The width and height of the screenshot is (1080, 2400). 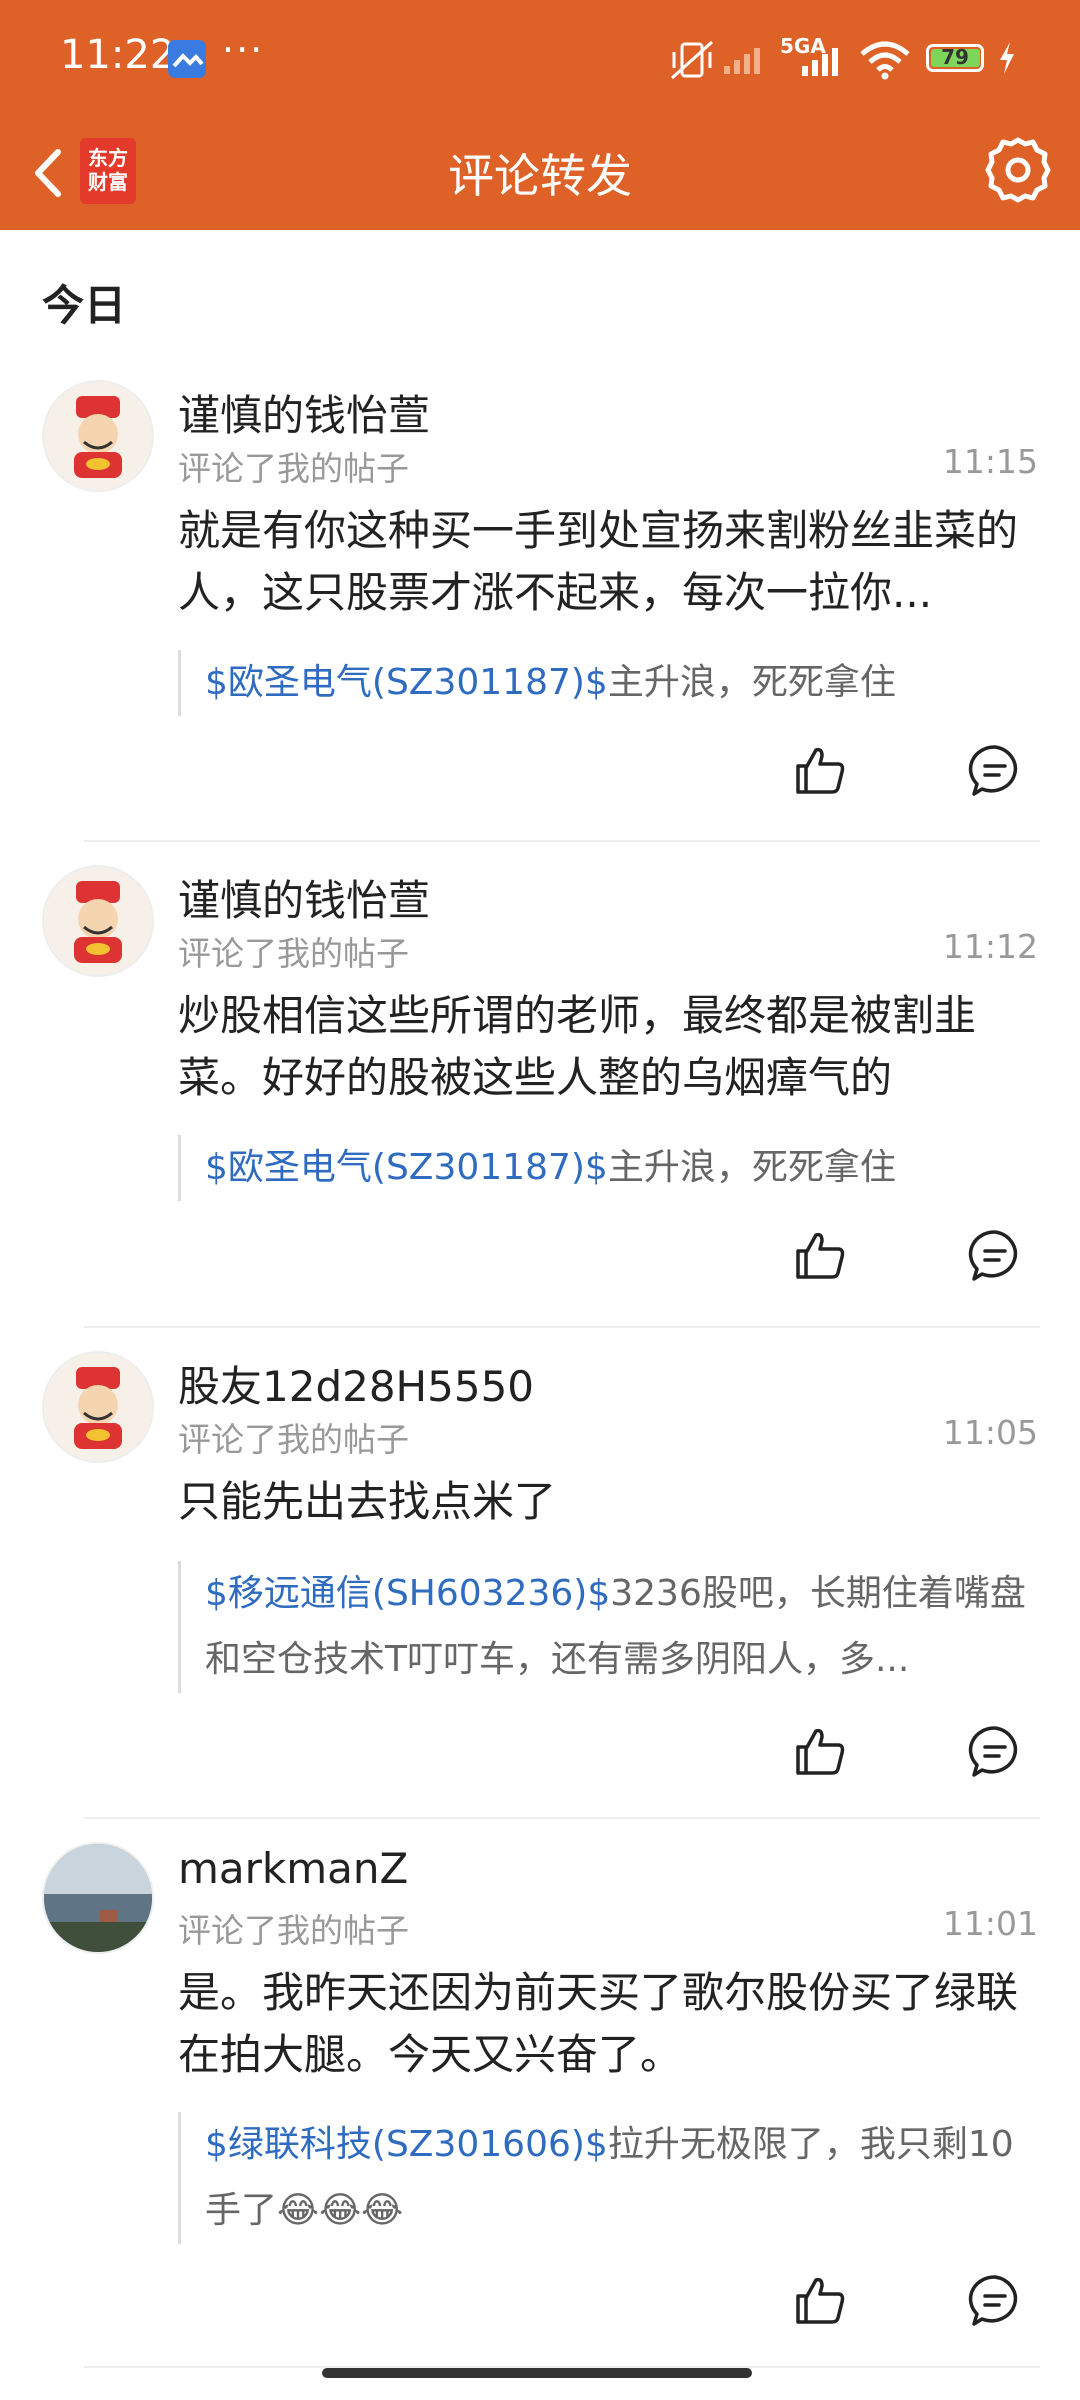 What do you see at coordinates (885, 60) in the screenshot?
I see `wifi-icon` at bounding box center [885, 60].